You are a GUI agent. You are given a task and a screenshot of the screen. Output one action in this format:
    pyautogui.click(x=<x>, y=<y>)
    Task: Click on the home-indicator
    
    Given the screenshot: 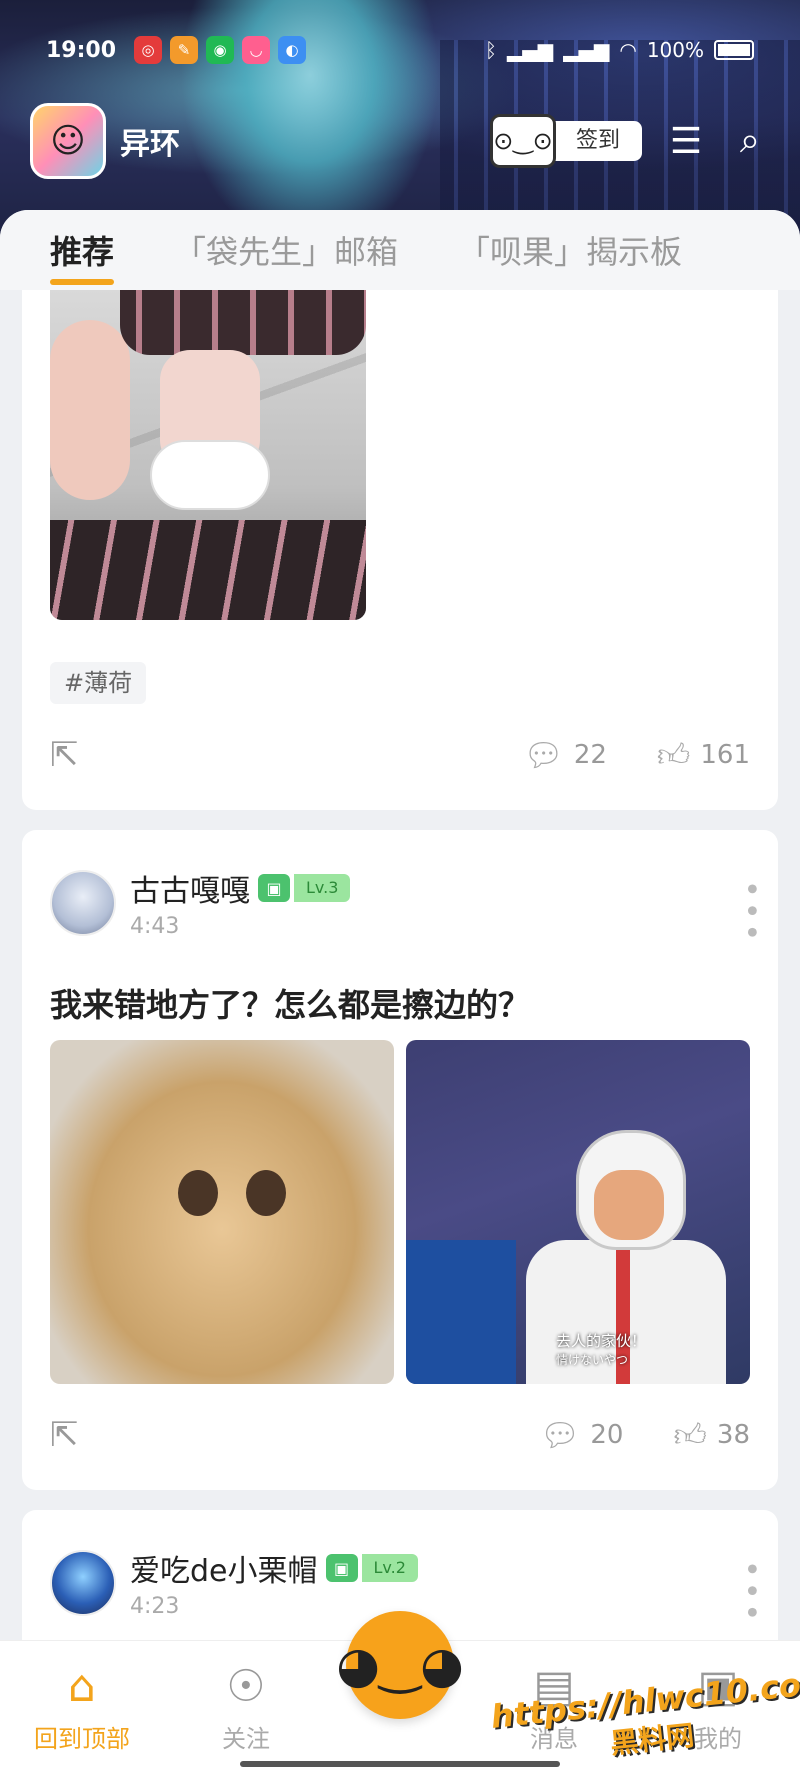 What is the action you would take?
    pyautogui.click(x=400, y=1764)
    